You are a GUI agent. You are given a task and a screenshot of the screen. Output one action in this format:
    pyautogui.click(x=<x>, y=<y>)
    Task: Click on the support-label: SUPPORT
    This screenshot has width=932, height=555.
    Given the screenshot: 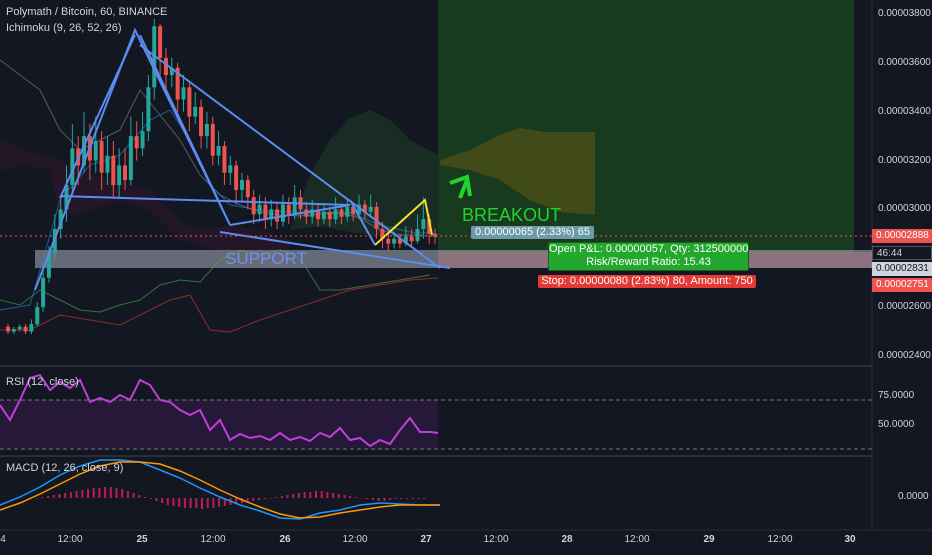 What is the action you would take?
    pyautogui.click(x=266, y=259)
    